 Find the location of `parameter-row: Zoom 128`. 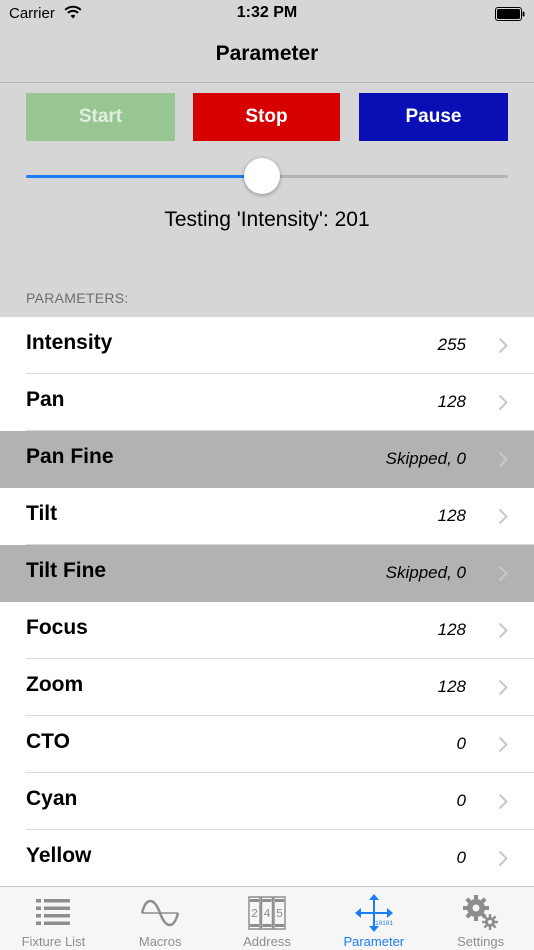

parameter-row: Zoom 128 is located at coordinates (267, 687).